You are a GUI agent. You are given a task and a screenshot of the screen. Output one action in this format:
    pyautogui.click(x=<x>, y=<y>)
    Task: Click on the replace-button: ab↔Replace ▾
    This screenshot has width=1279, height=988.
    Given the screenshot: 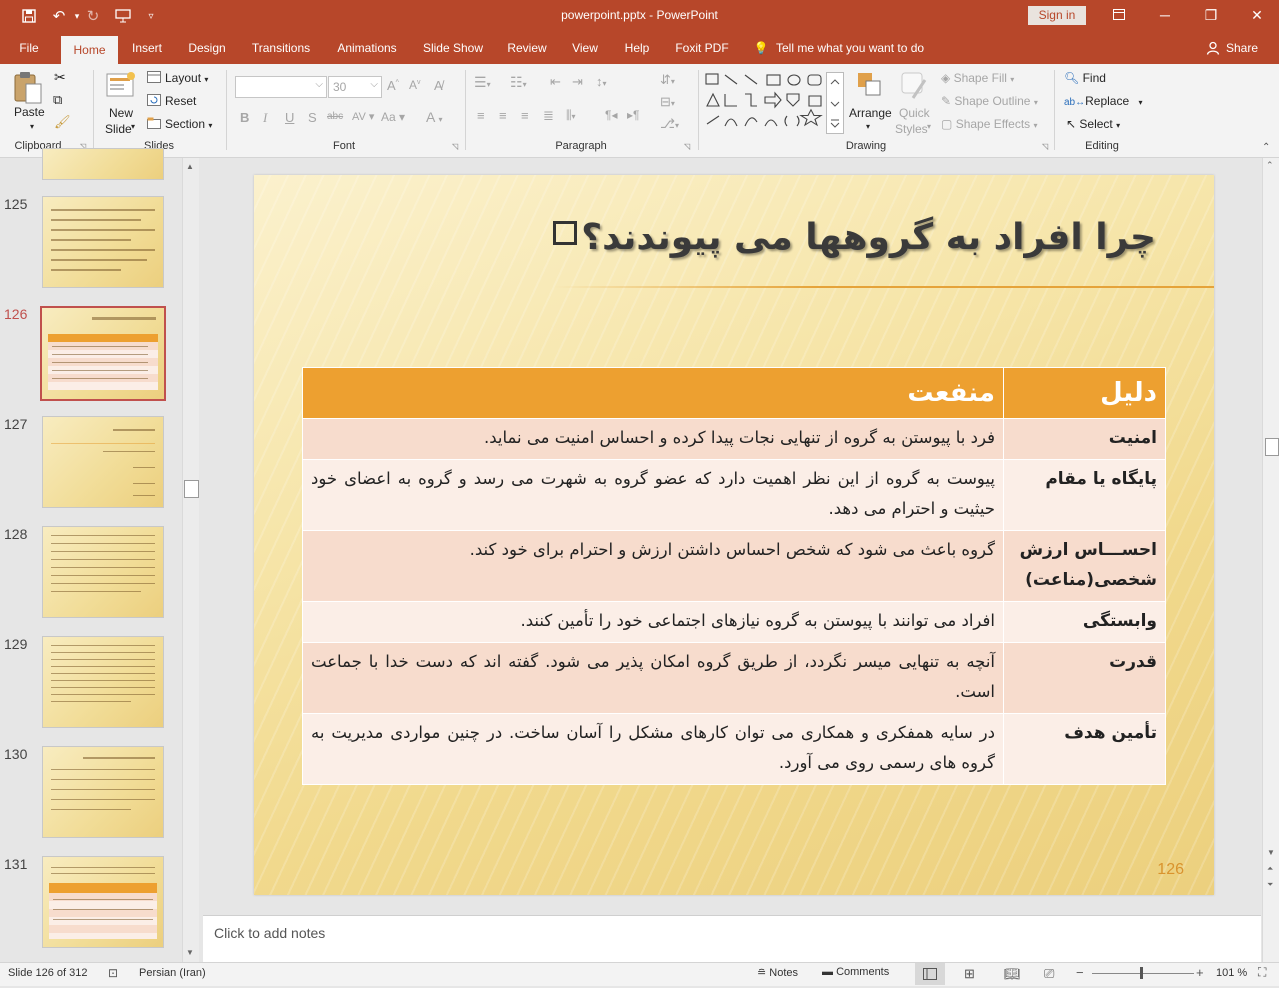 What is the action you would take?
    pyautogui.click(x=1103, y=101)
    